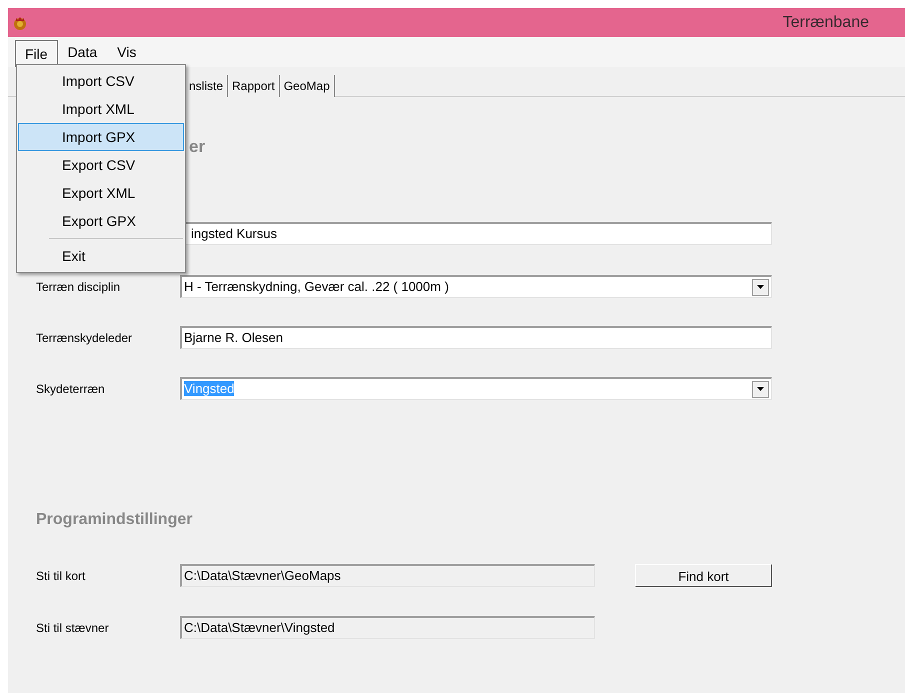  What do you see at coordinates (476, 286) in the screenshot?
I see `dropdown-field: H - Terrænskydning, Gevær cal. .22 ( 1000m )` at bounding box center [476, 286].